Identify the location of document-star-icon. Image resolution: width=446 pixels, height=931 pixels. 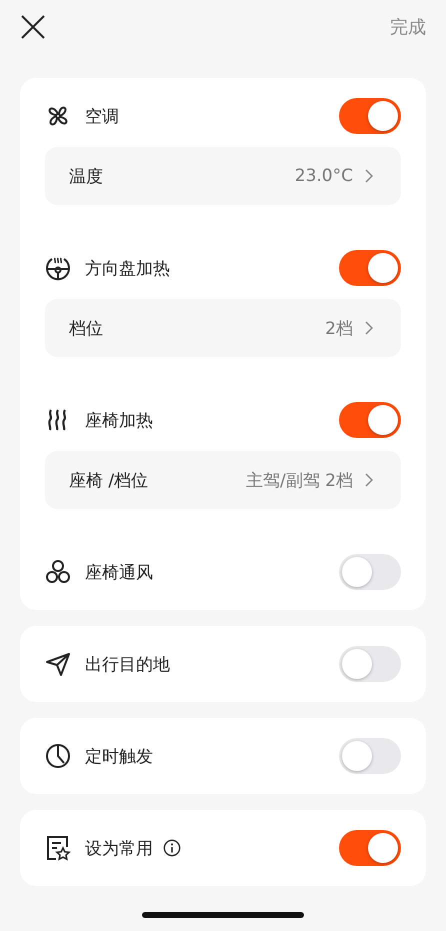
(58, 848).